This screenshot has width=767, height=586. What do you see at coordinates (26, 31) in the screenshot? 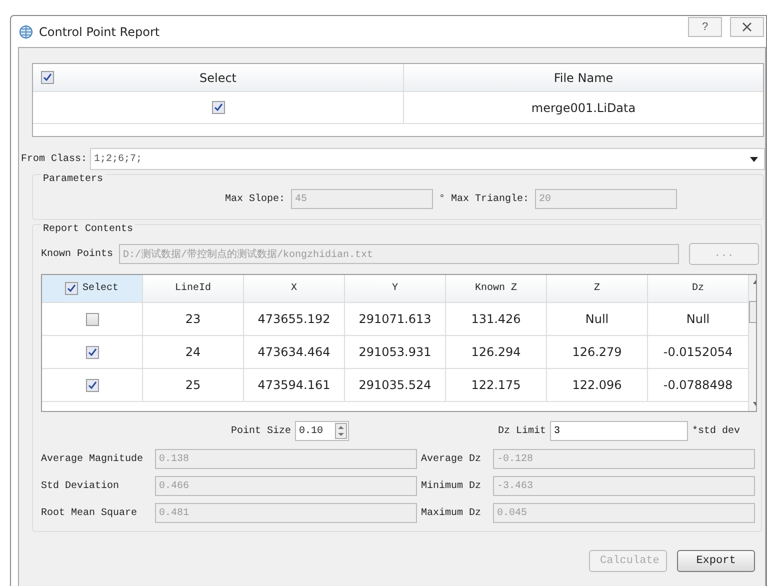
I see `globe-icon` at bounding box center [26, 31].